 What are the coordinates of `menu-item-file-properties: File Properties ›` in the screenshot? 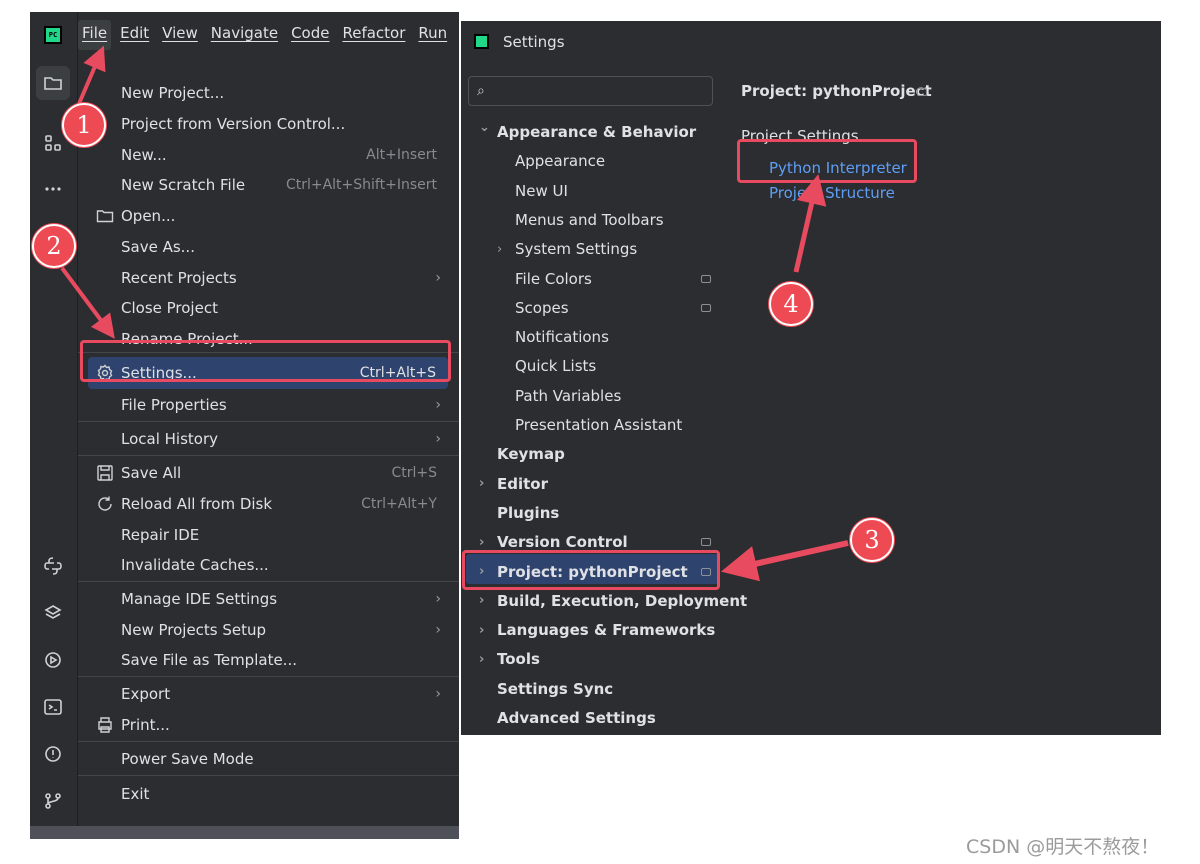 It's located at (268, 405).